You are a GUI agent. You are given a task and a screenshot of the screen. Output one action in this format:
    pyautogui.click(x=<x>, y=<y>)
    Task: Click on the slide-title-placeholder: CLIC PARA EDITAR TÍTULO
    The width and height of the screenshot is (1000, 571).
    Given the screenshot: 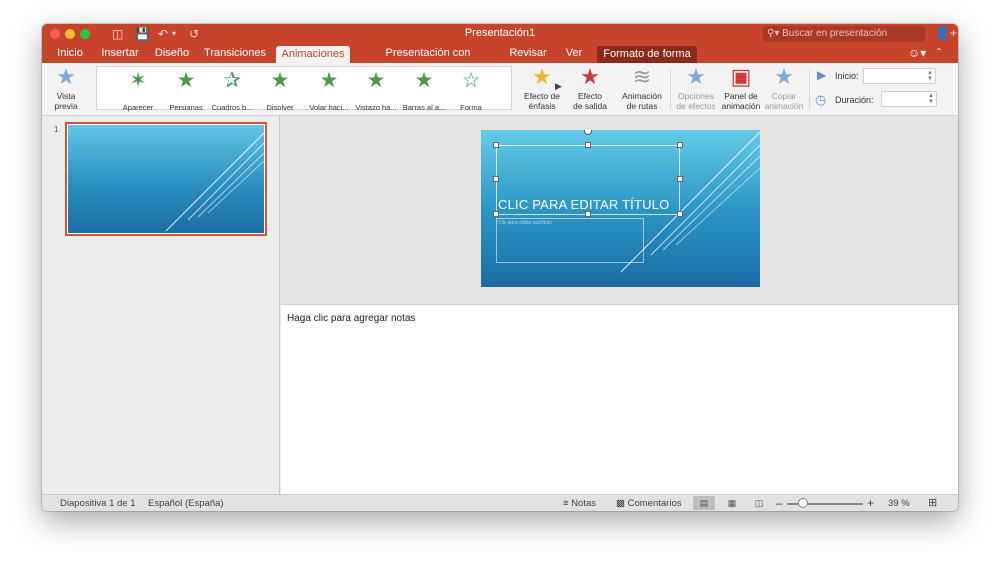 What is the action you would take?
    pyautogui.click(x=583, y=204)
    